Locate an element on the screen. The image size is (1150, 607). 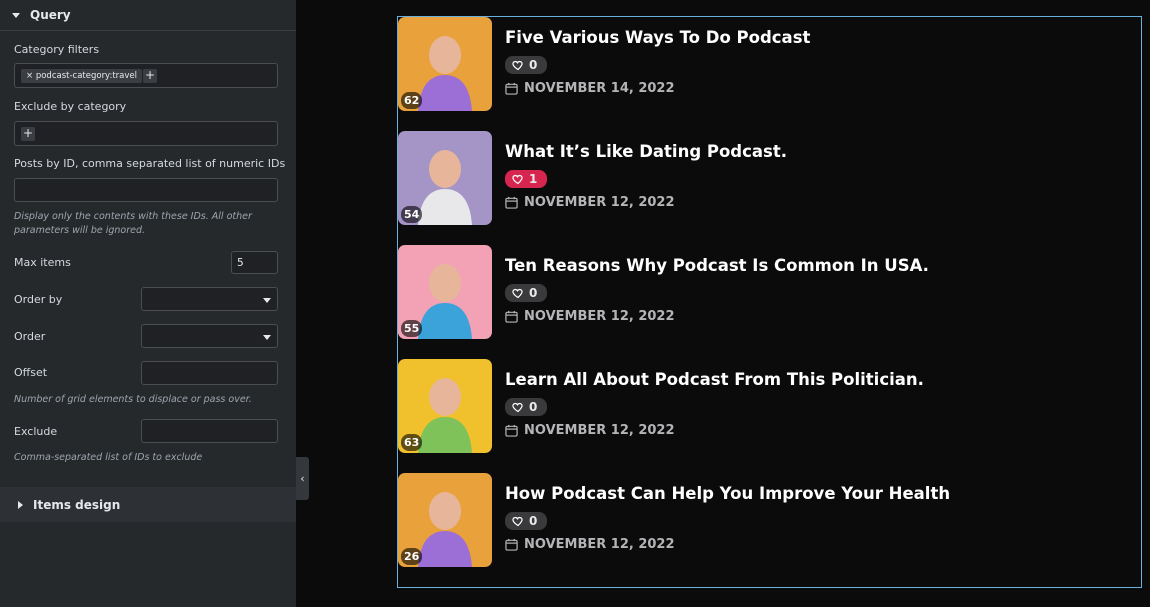
post-title: Five Various Ways To Do Podcast is located at coordinates (657, 37).